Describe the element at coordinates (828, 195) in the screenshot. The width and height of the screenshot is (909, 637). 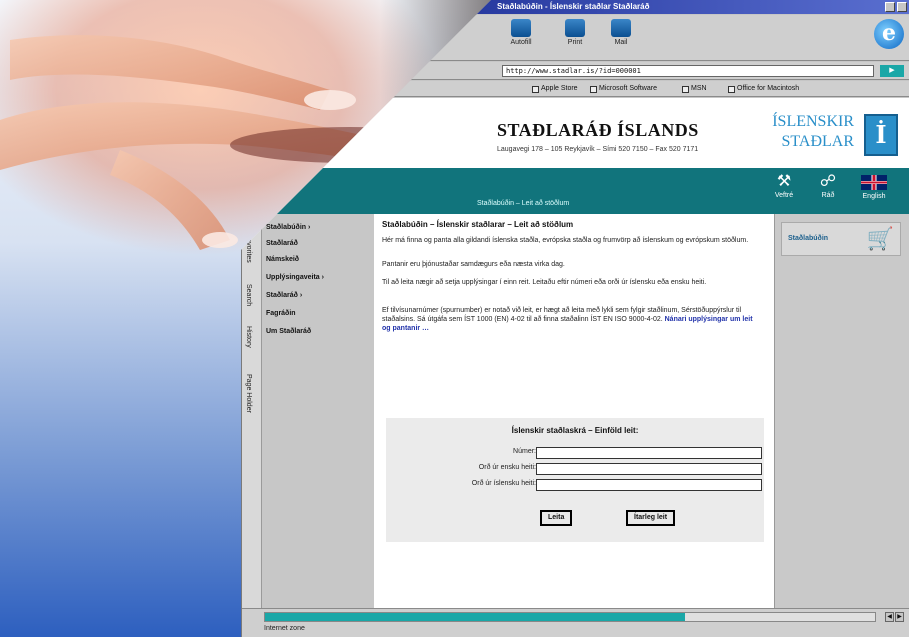
I see `nav-council-label: Ráð` at that location.